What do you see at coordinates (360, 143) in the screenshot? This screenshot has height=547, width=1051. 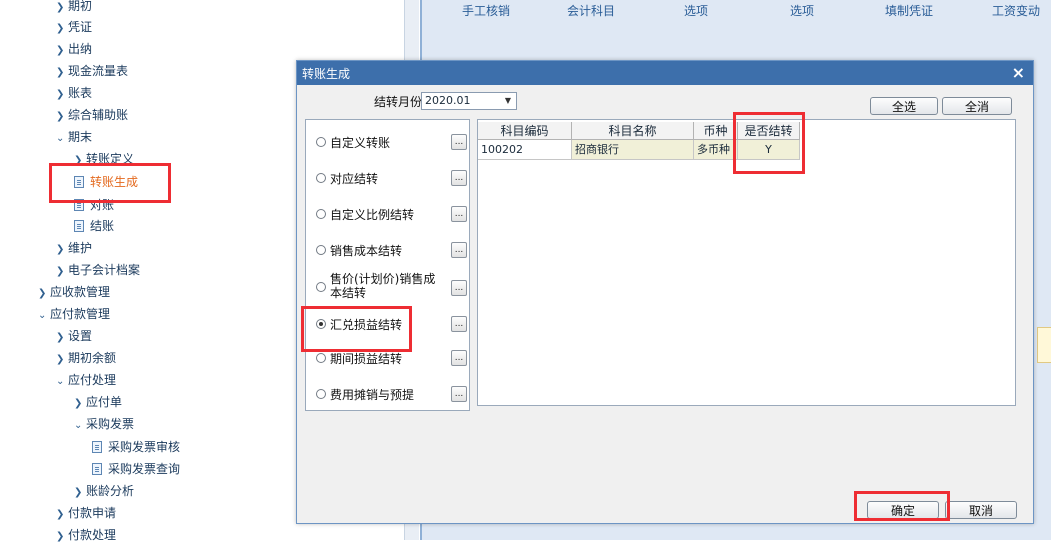 I see `option-label: 自定义转账` at bounding box center [360, 143].